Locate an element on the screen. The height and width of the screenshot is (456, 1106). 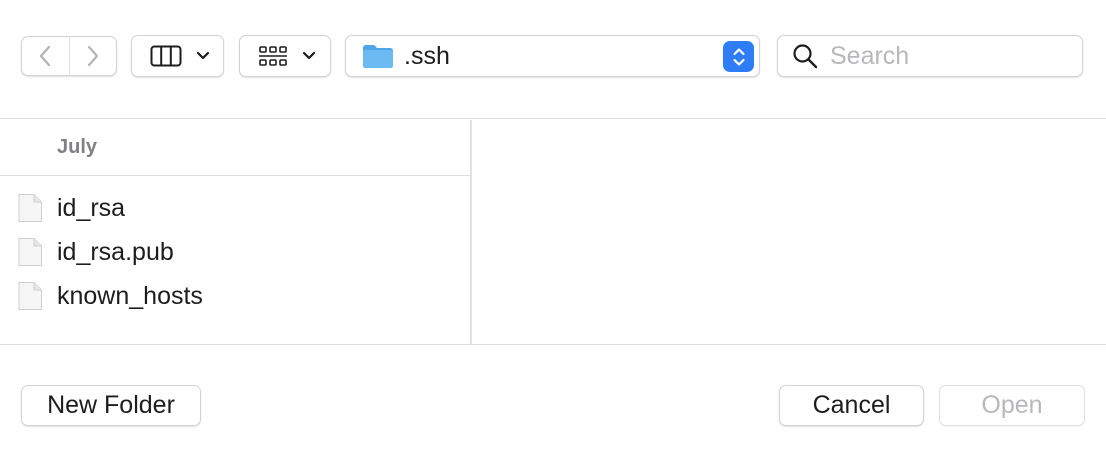
search-input is located at coordinates (950, 56).